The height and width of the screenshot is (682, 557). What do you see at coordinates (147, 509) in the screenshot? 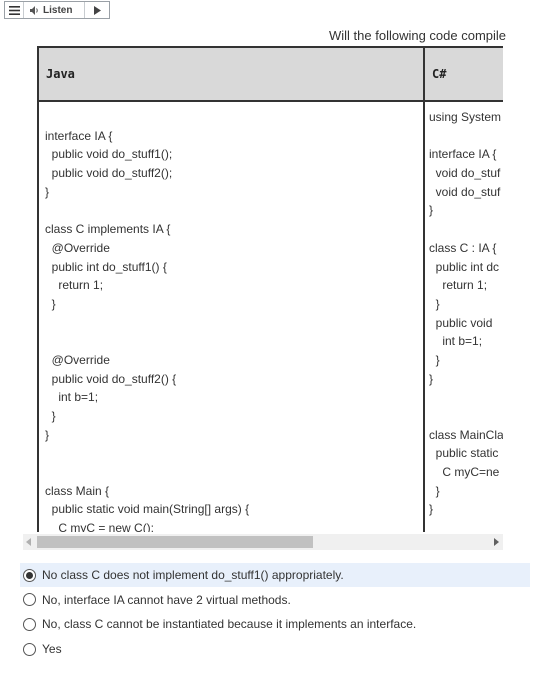
I see `code-line: public static void main(String[] args) {` at bounding box center [147, 509].